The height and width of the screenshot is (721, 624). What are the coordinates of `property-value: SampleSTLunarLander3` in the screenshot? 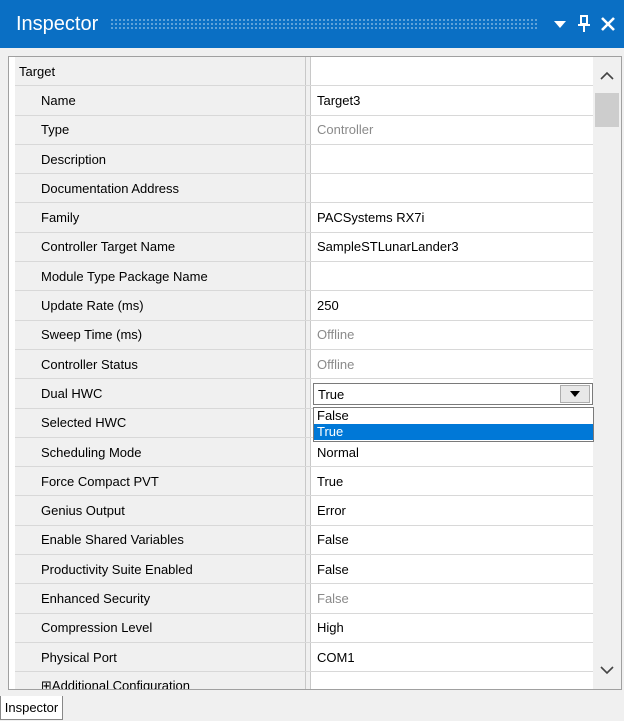 It's located at (453, 247).